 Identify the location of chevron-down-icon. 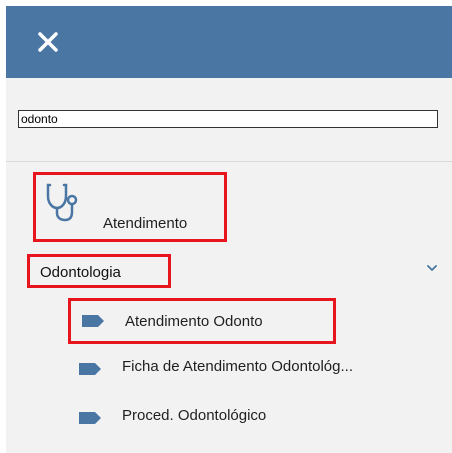
(432, 268).